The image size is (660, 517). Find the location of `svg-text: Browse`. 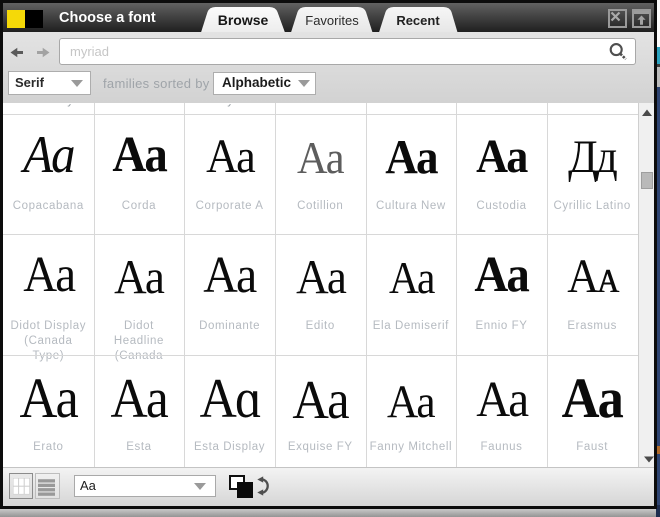

svg-text: Browse is located at coordinates (243, 20).